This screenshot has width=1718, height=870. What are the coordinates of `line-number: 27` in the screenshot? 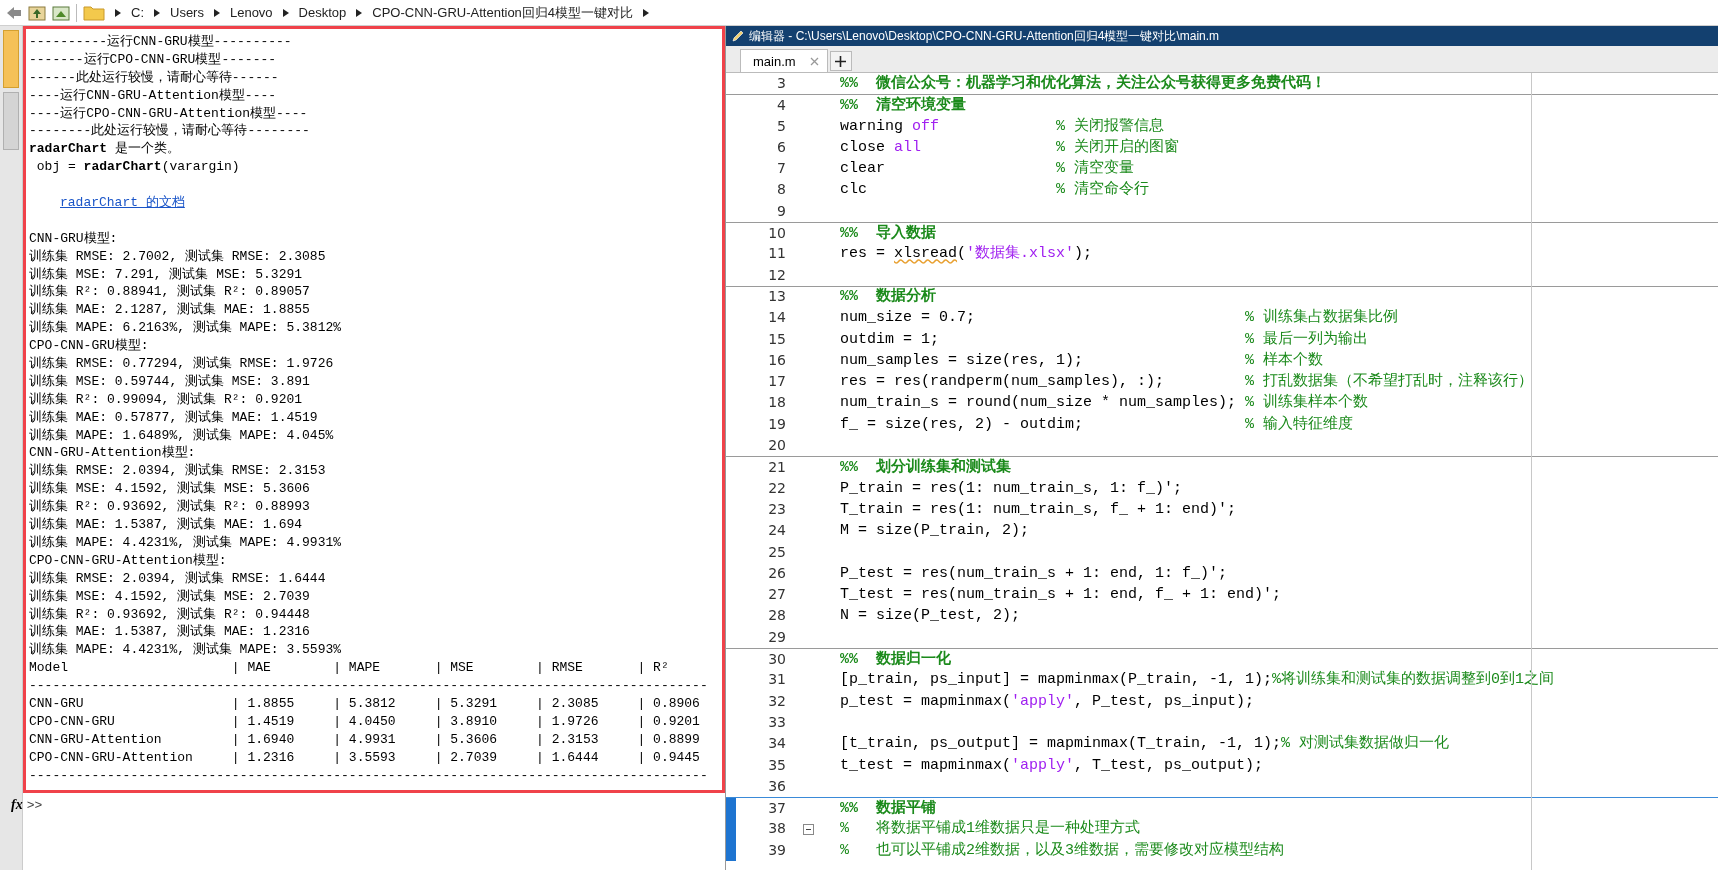 It's located at (776, 595).